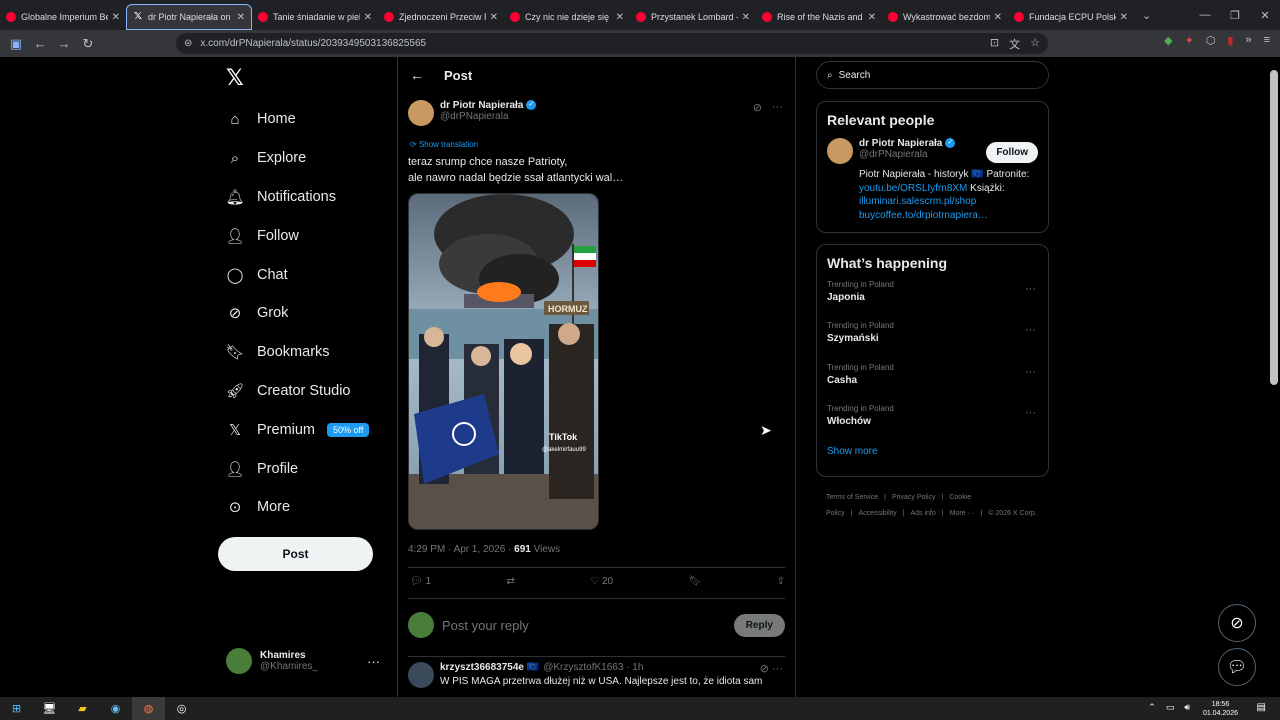 The height and width of the screenshot is (720, 1280). What do you see at coordinates (1170, 707) in the screenshot?
I see `network-icon: ▭` at bounding box center [1170, 707].